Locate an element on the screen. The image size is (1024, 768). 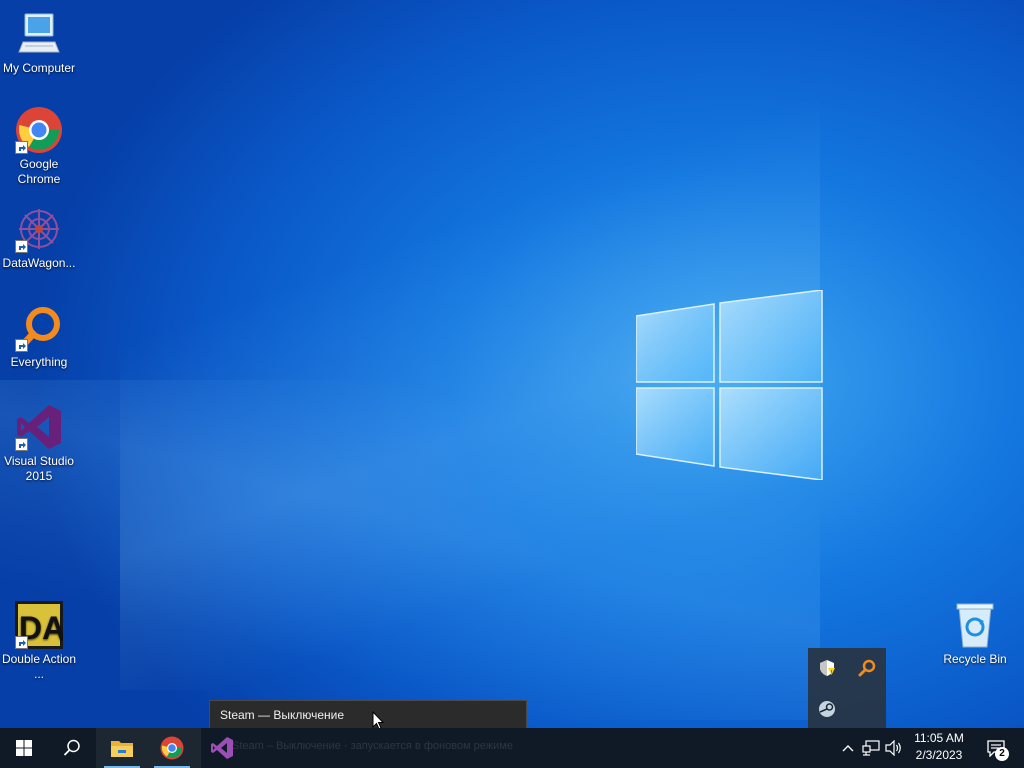
desktop-icon-label: Recycle Bin is located at coordinates (975, 659).